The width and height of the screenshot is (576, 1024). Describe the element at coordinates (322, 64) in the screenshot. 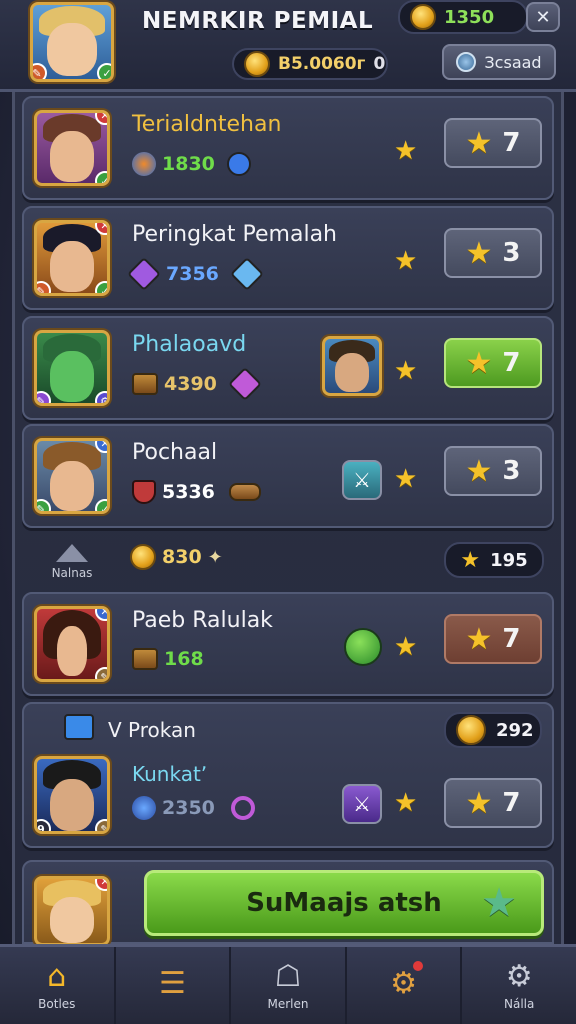

I see `balance-value: B5.0060г` at that location.